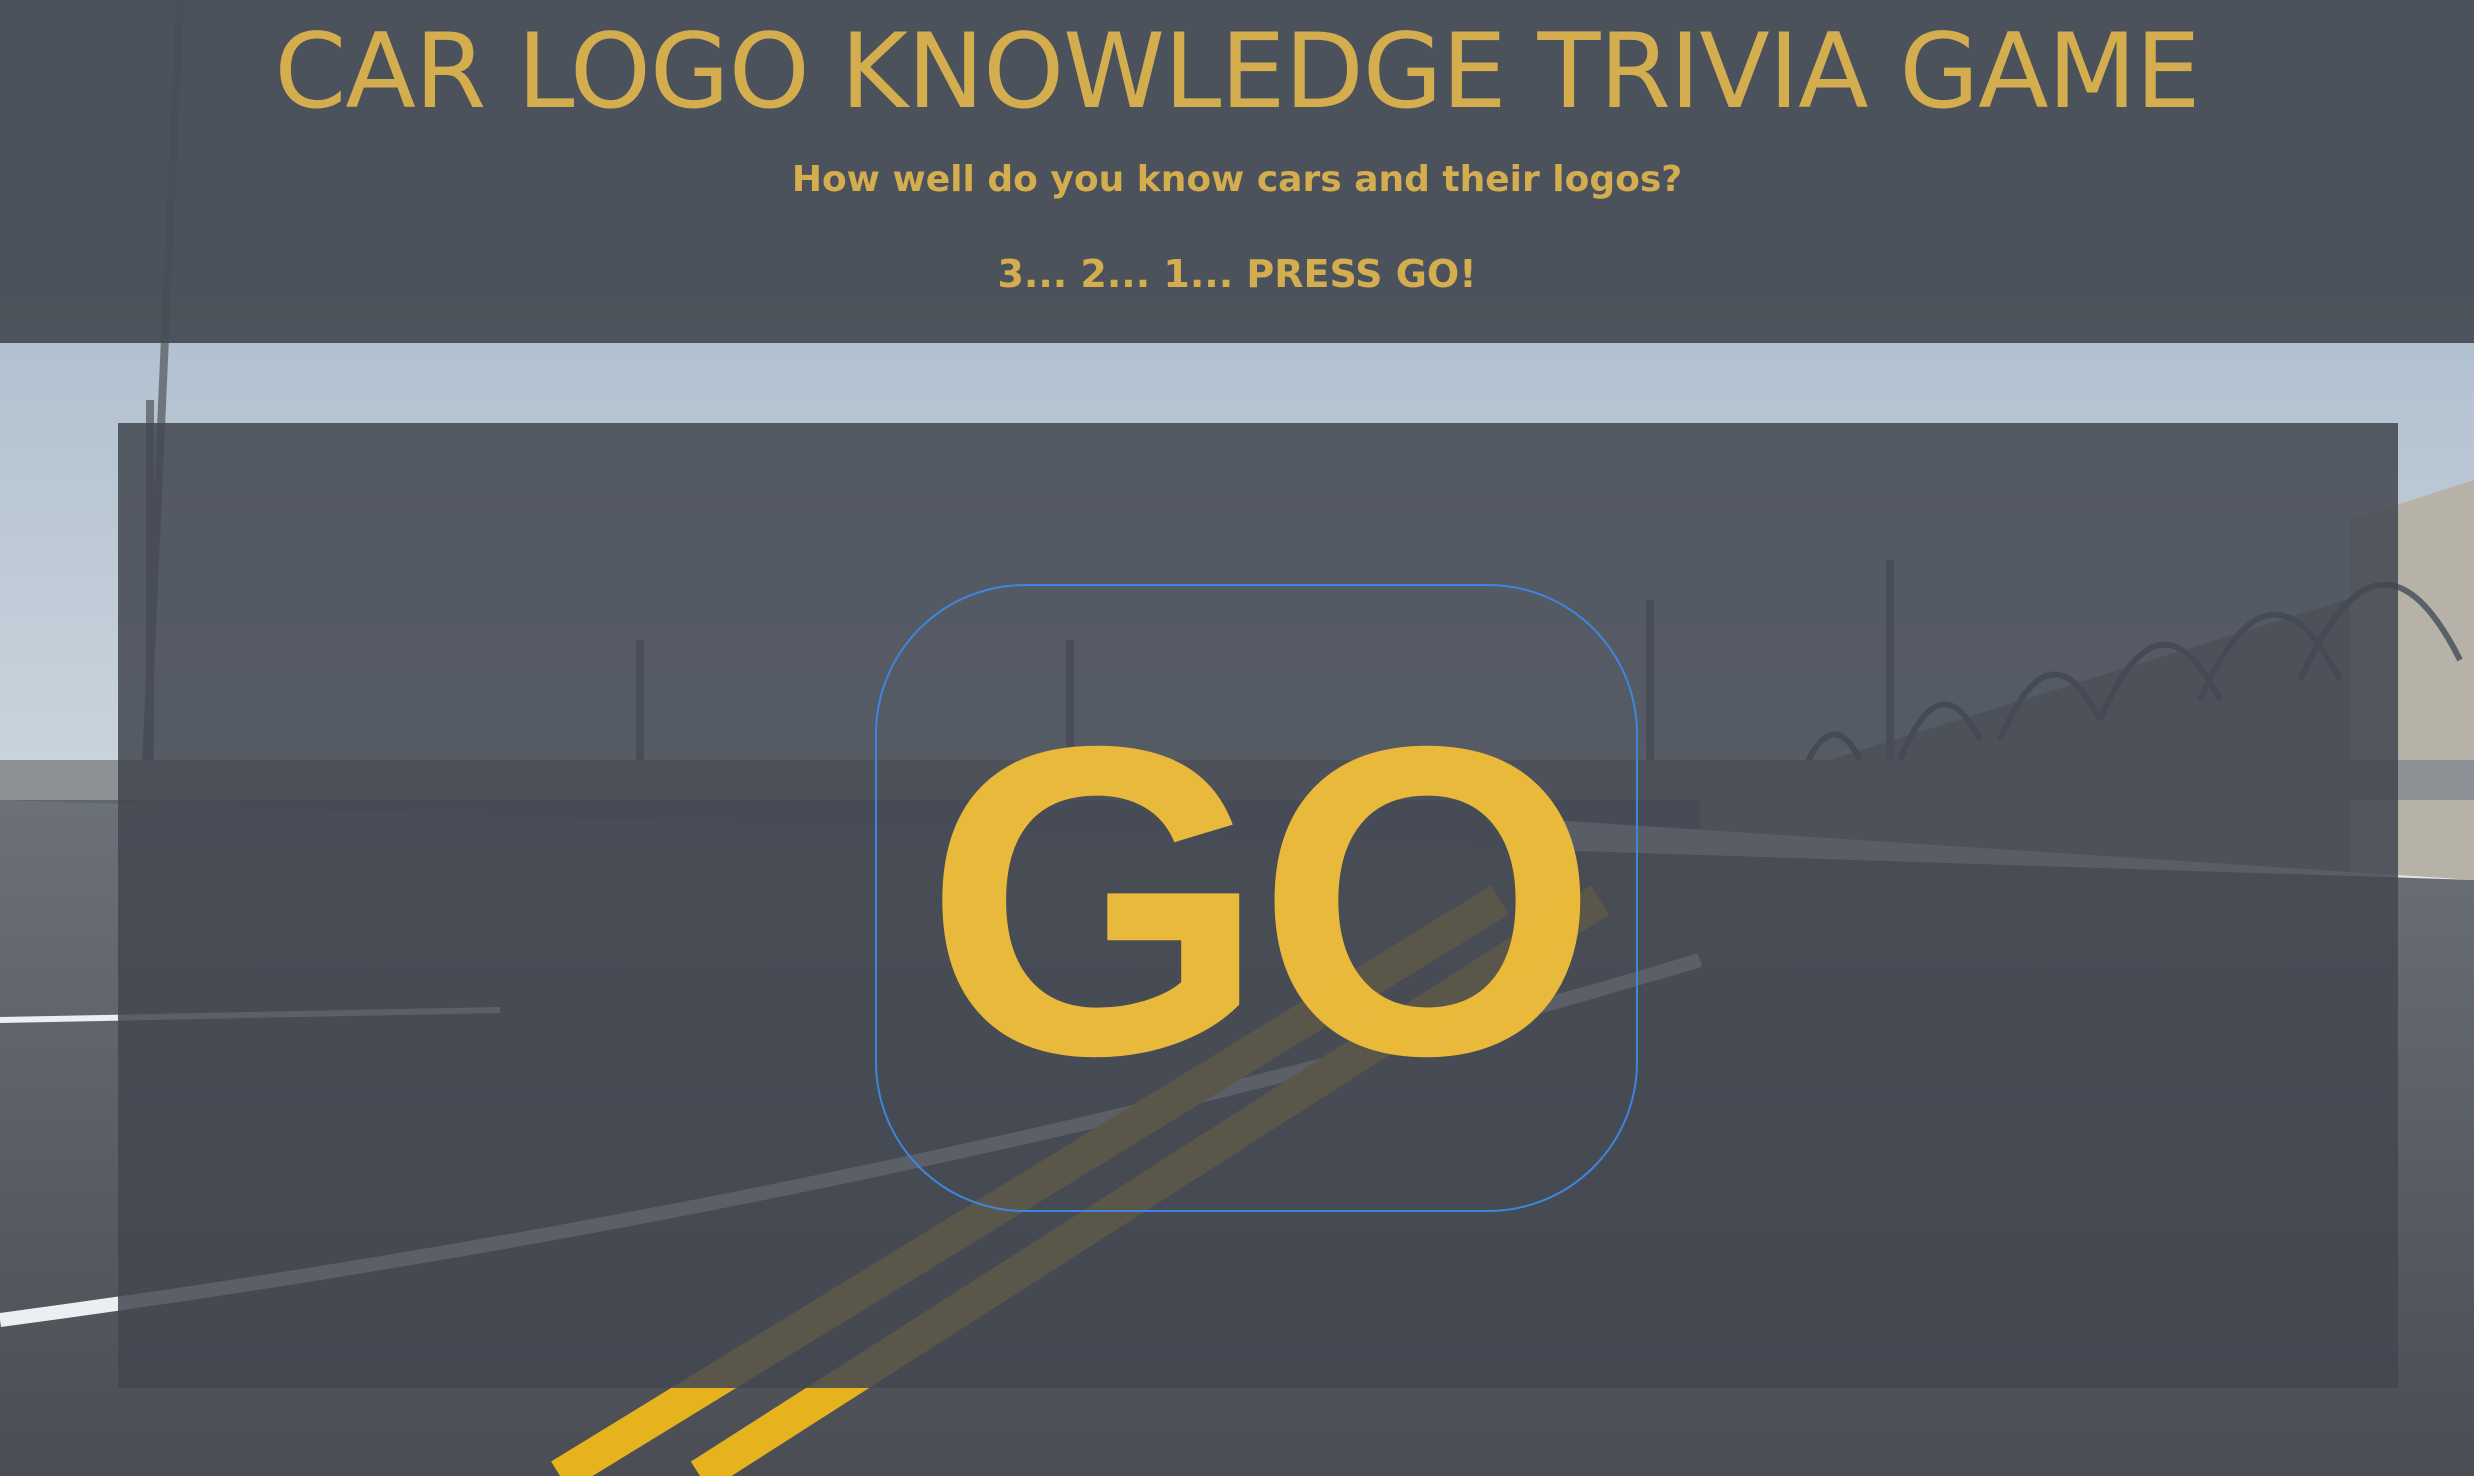 This screenshot has width=2474, height=1476. I want to click on go-button: GO, so click(1256, 898).